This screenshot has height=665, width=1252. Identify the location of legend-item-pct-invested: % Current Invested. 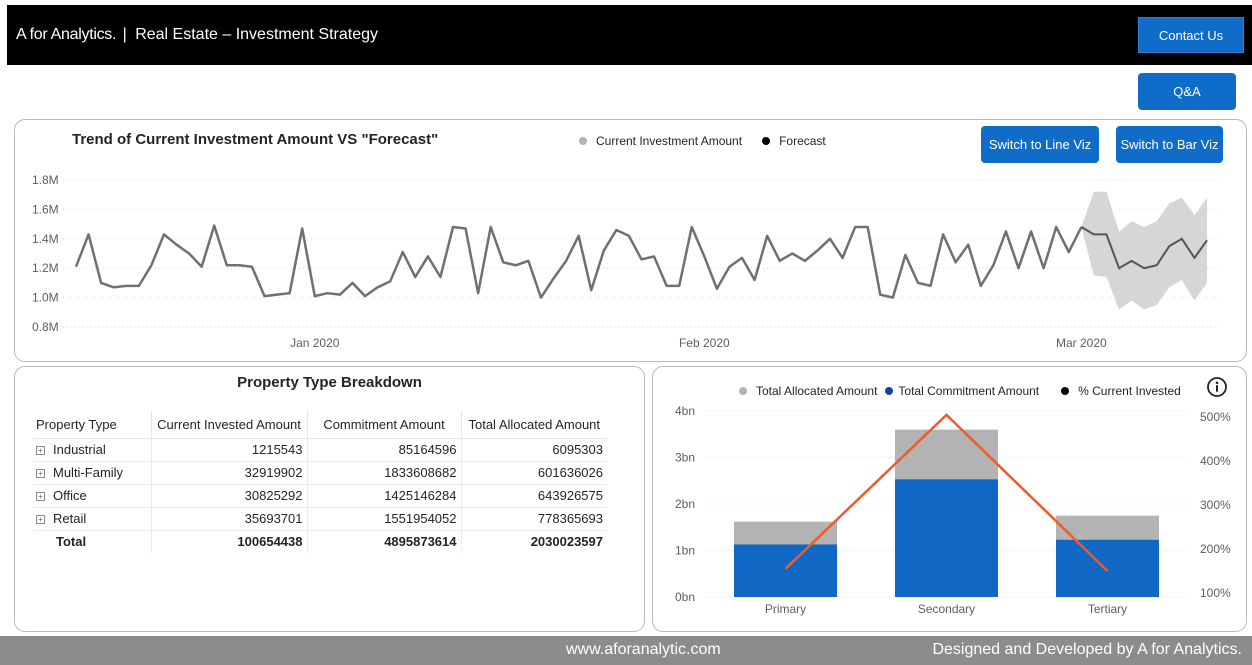
(1121, 391).